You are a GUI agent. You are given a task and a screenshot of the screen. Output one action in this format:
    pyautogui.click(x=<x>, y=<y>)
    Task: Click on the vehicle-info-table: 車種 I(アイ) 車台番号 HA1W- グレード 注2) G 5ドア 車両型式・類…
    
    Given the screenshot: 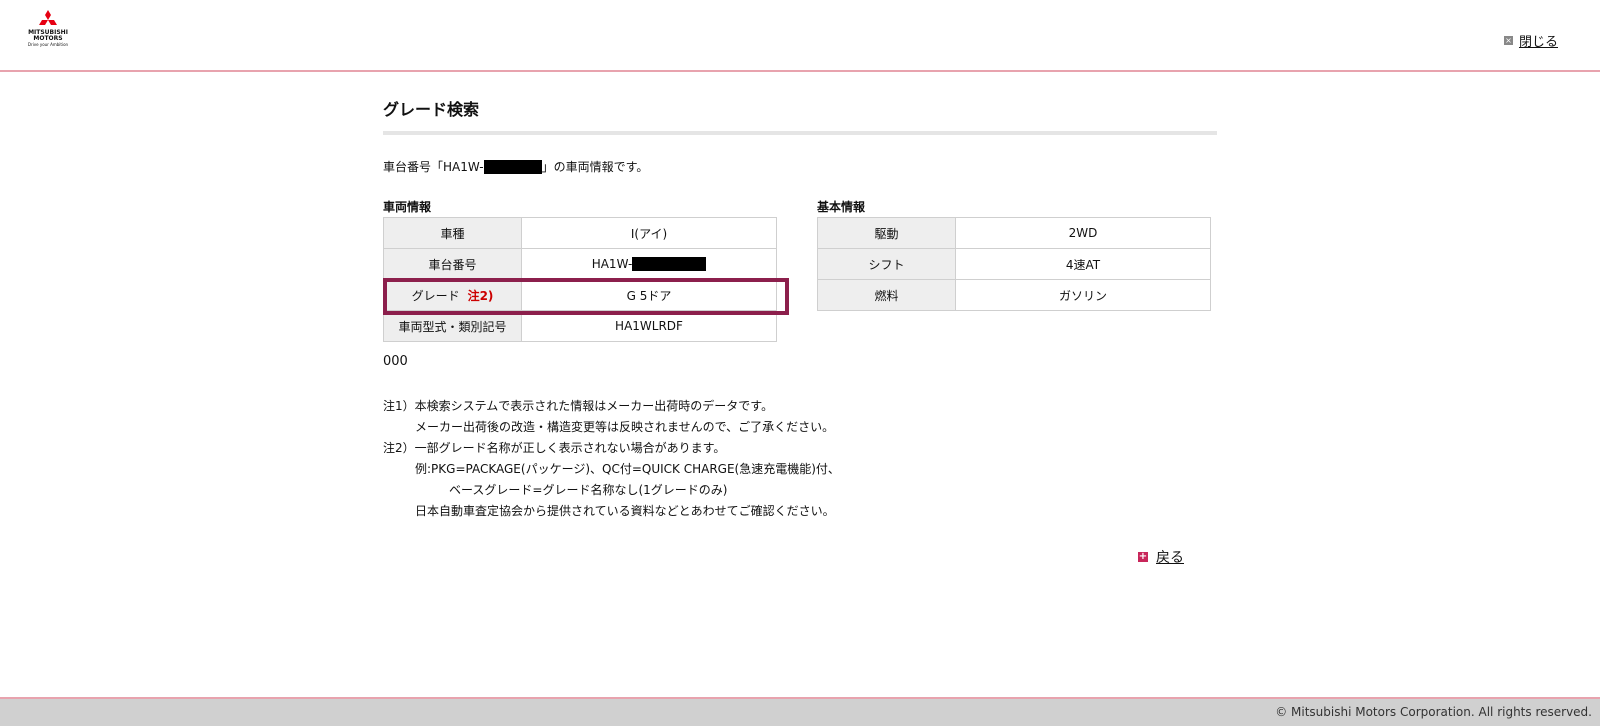 What is the action you would take?
    pyautogui.click(x=580, y=279)
    